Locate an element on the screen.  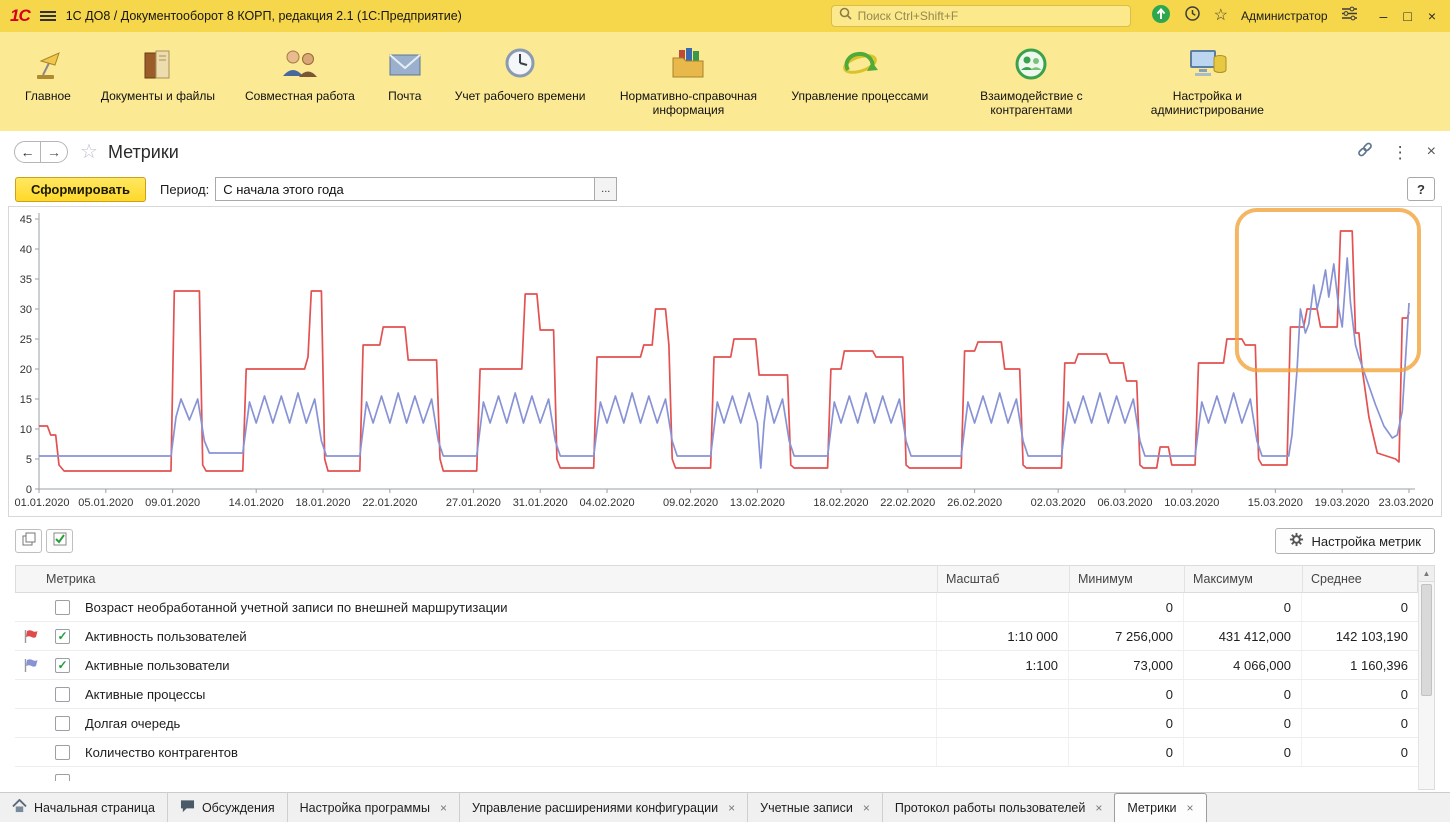
copy-button is located at coordinates (28, 541).